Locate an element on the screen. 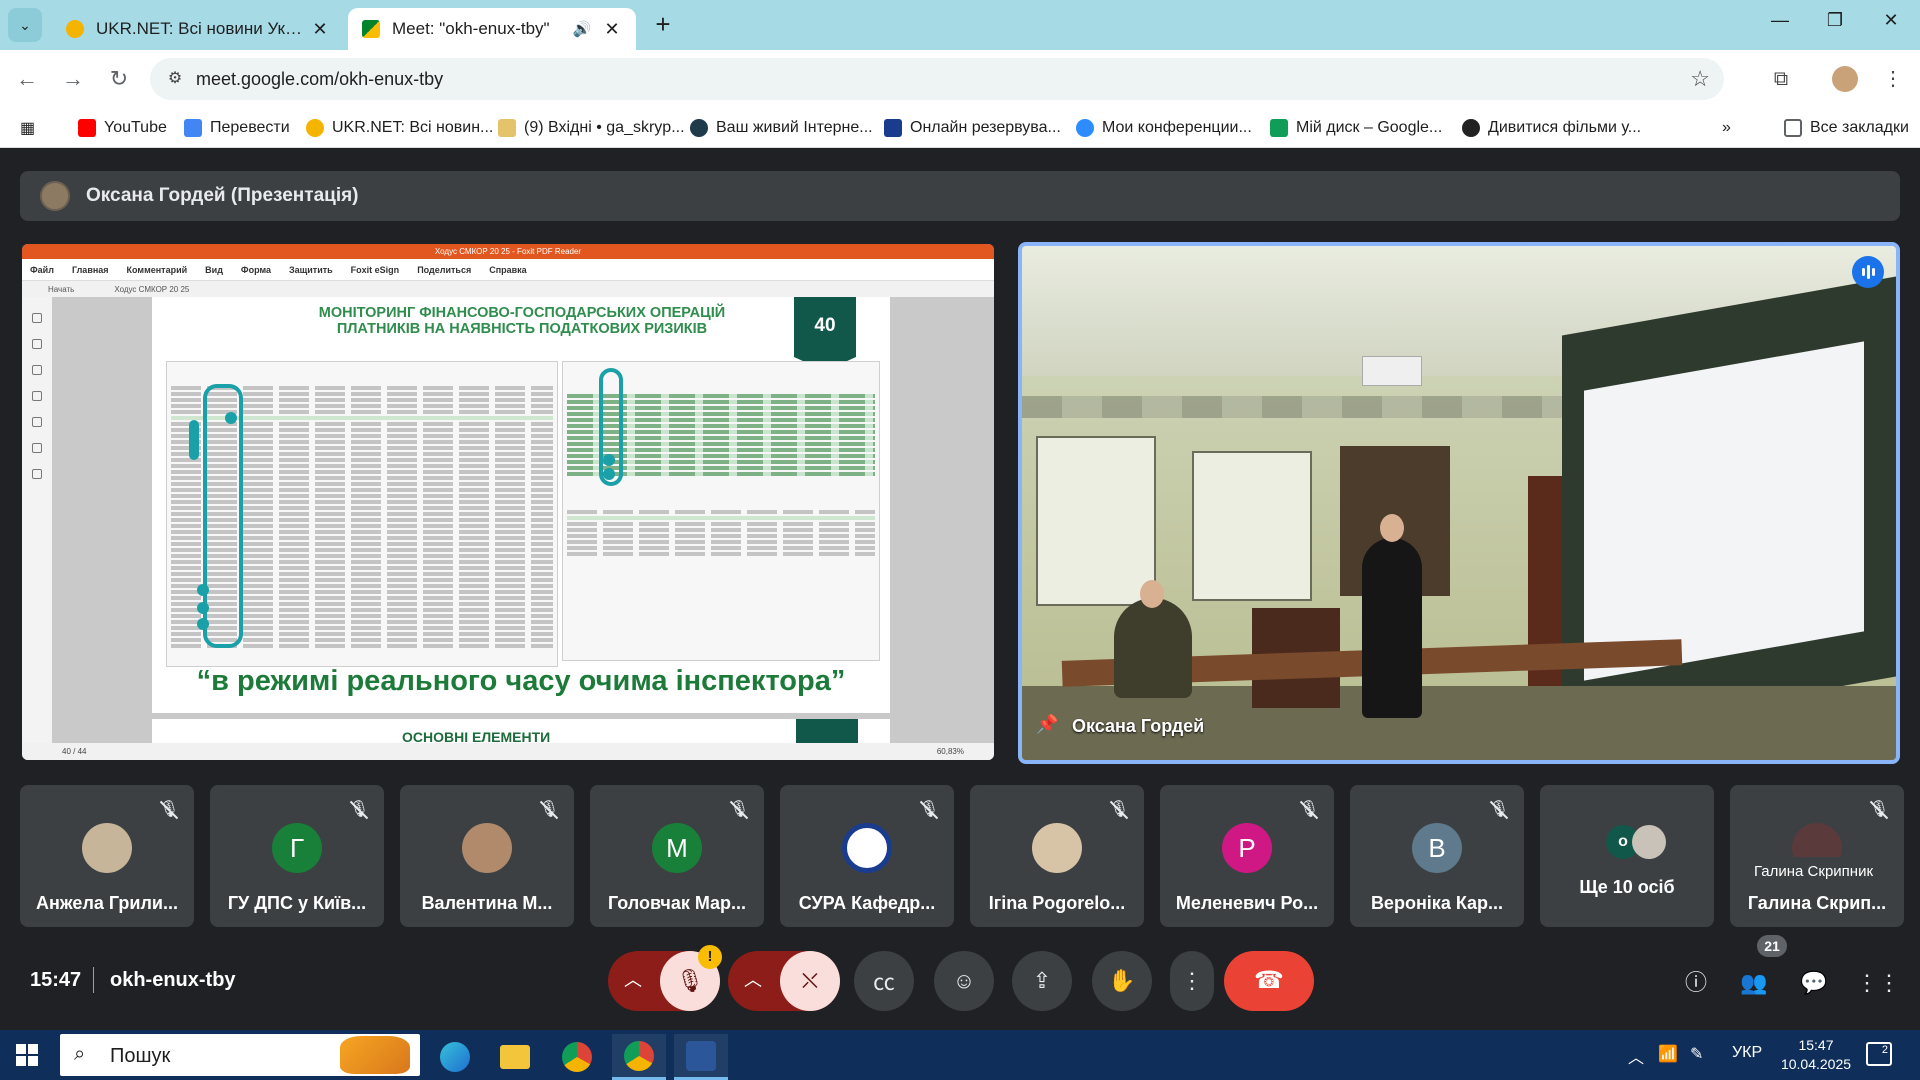 The width and height of the screenshot is (1920, 1080). address-bar: ⚙ meet.google.com/okh-enux-tby ☆ is located at coordinates (937, 79).